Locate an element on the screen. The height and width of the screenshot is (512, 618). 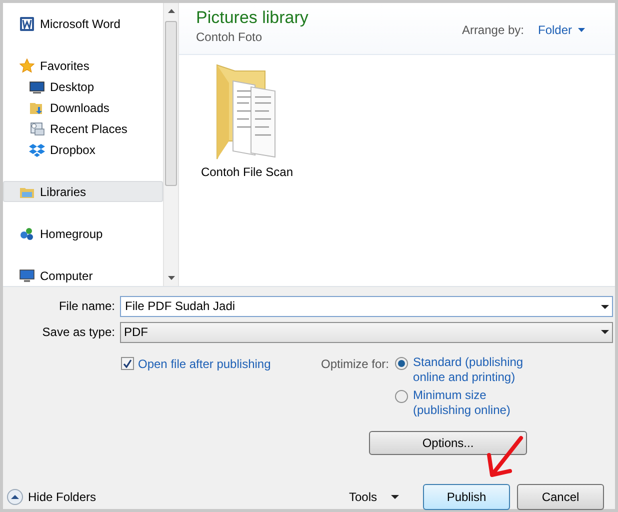
scroll-thumb is located at coordinates (171, 103).